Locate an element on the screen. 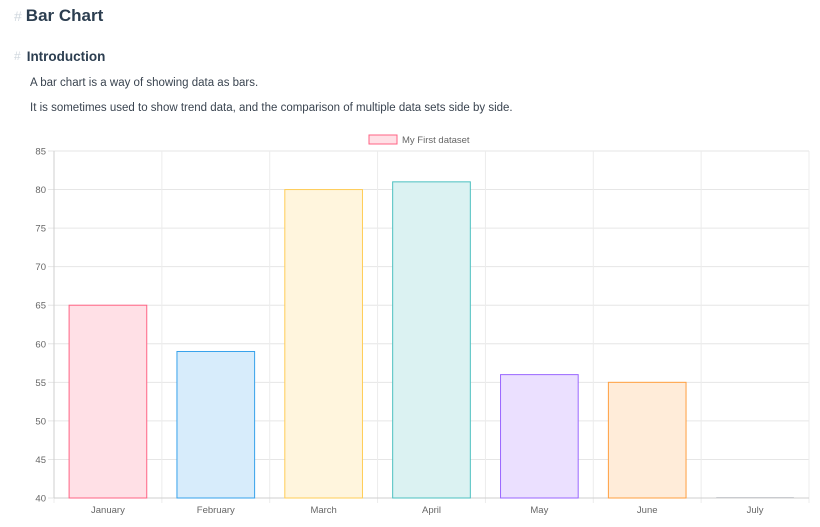  y-tick-label: 45 is located at coordinates (40, 460).